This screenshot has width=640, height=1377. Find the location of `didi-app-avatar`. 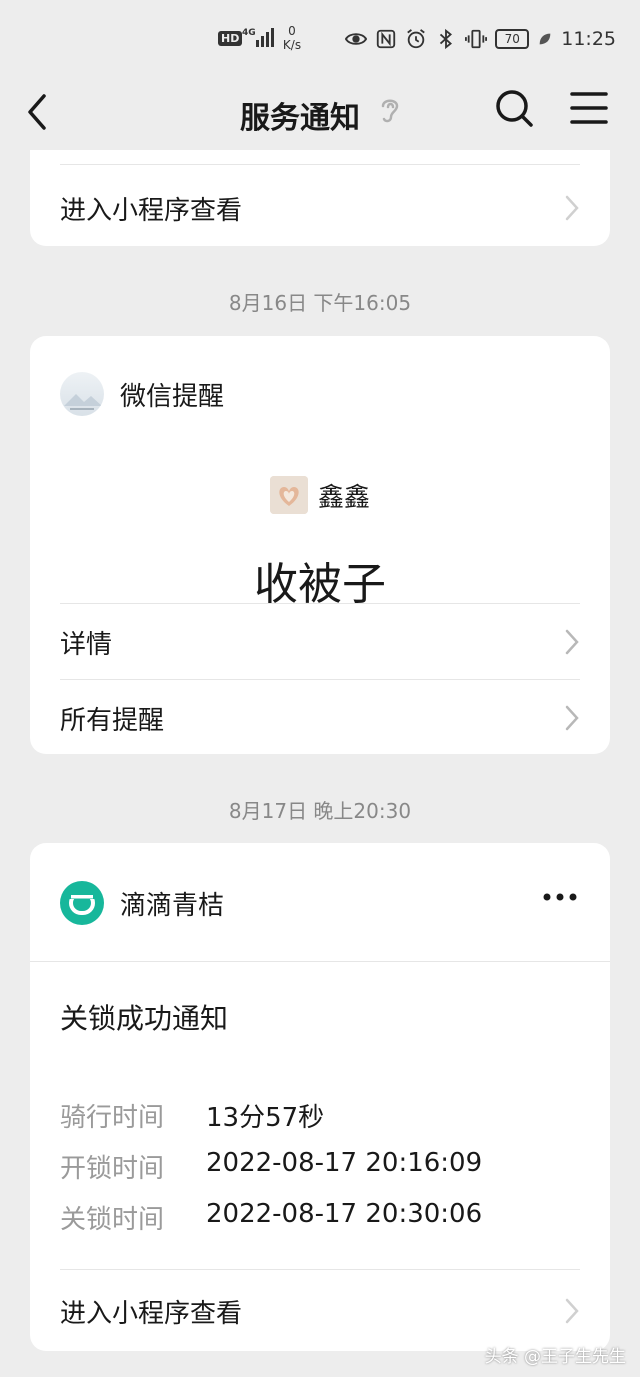

didi-app-avatar is located at coordinates (82, 903).